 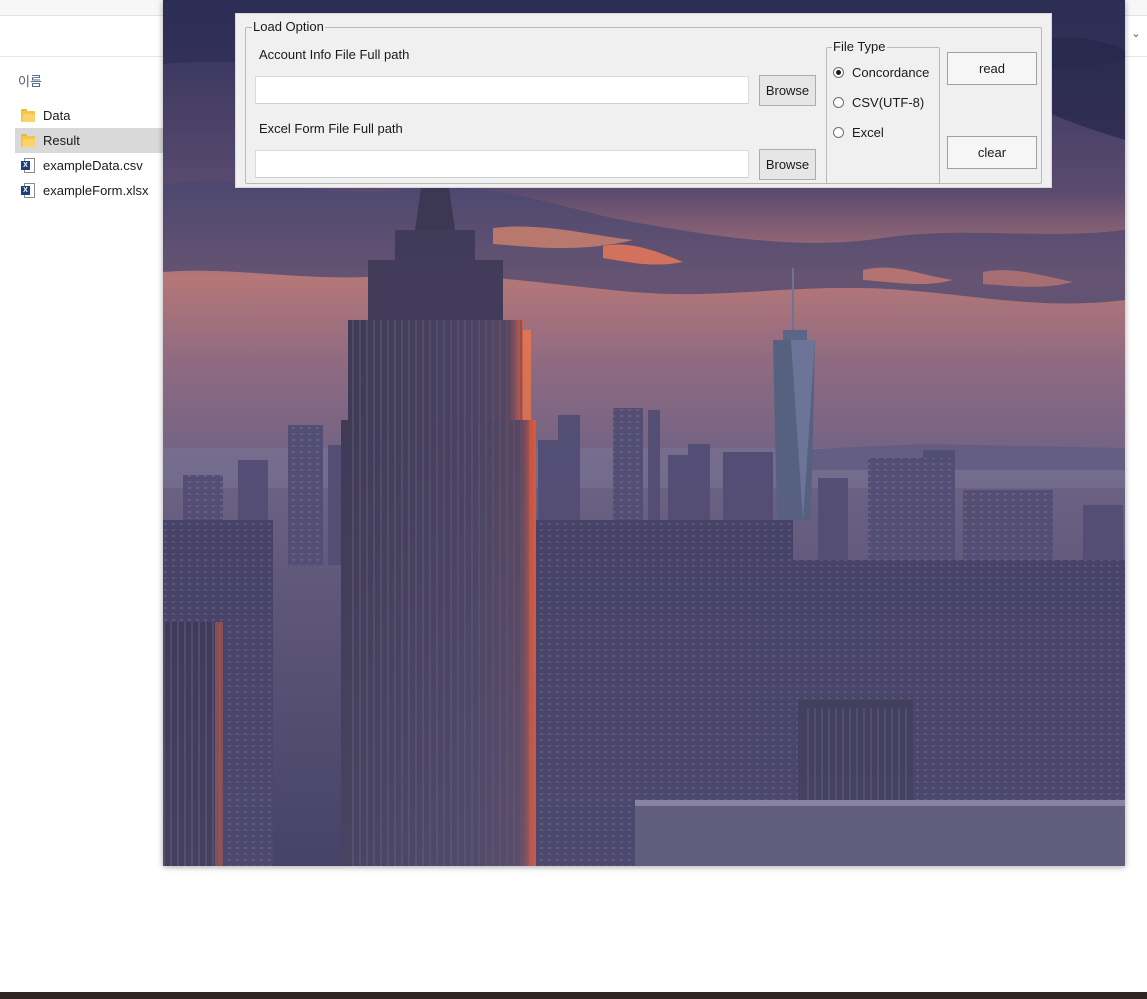 I want to click on radio-label: Concordance, so click(x=891, y=72).